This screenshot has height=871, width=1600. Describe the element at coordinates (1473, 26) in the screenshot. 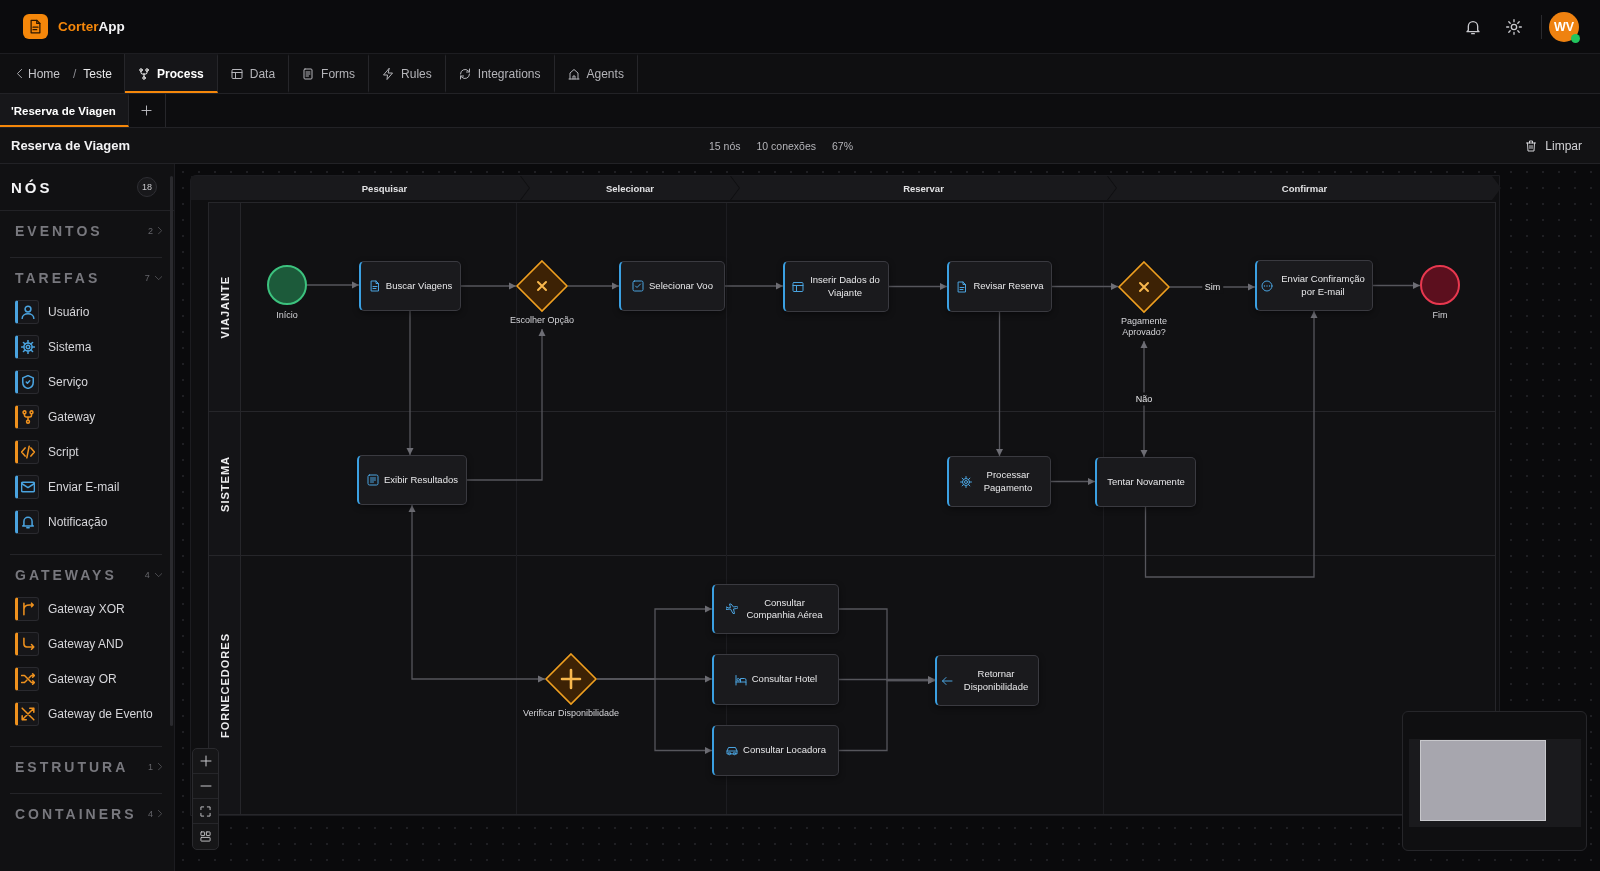

I see `bell-icon` at that location.